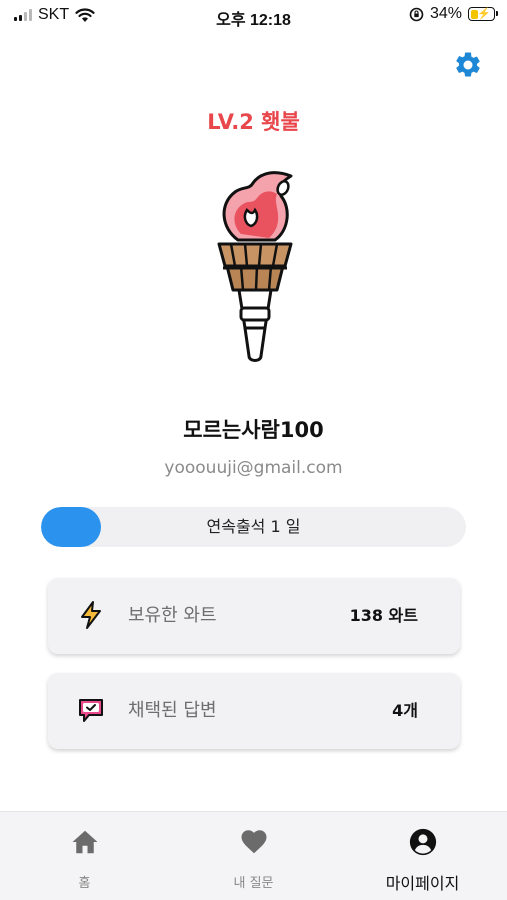 This screenshot has width=507, height=900. Describe the element at coordinates (445, 13) in the screenshot. I see `battery-percent: 34%` at that location.